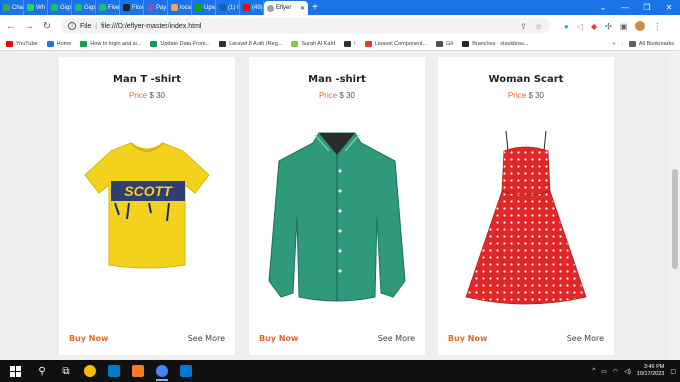 The image size is (680, 382). What do you see at coordinates (186, 371) in the screenshot?
I see `mail-taskbar-icon` at bounding box center [186, 371].